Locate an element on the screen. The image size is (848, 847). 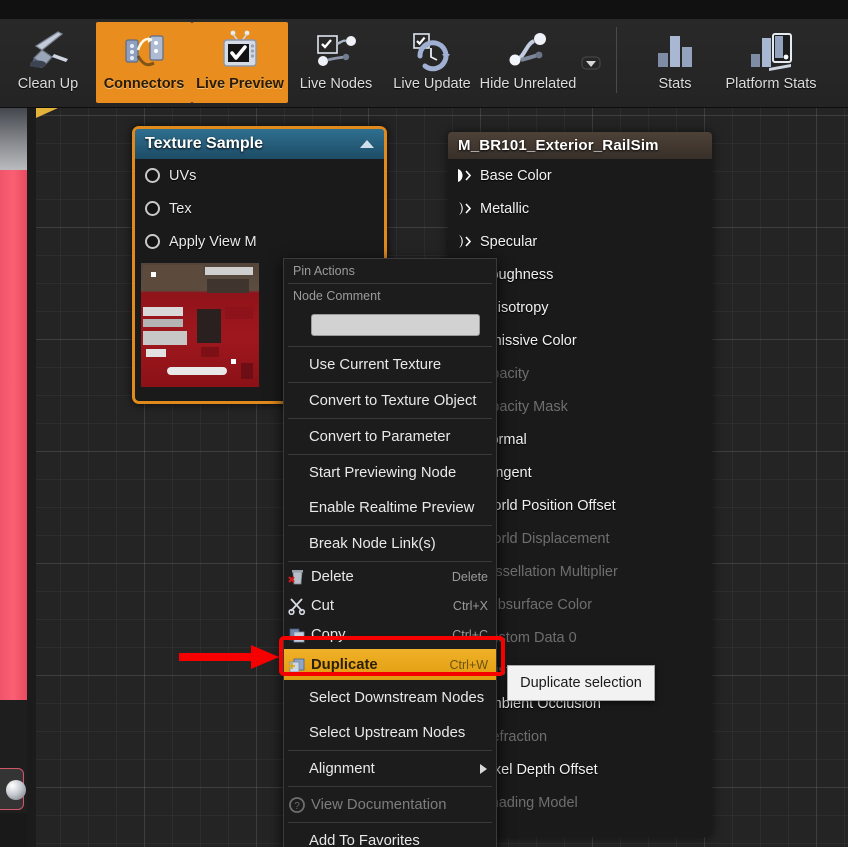
chevron-down-icon is located at coordinates (591, 62).